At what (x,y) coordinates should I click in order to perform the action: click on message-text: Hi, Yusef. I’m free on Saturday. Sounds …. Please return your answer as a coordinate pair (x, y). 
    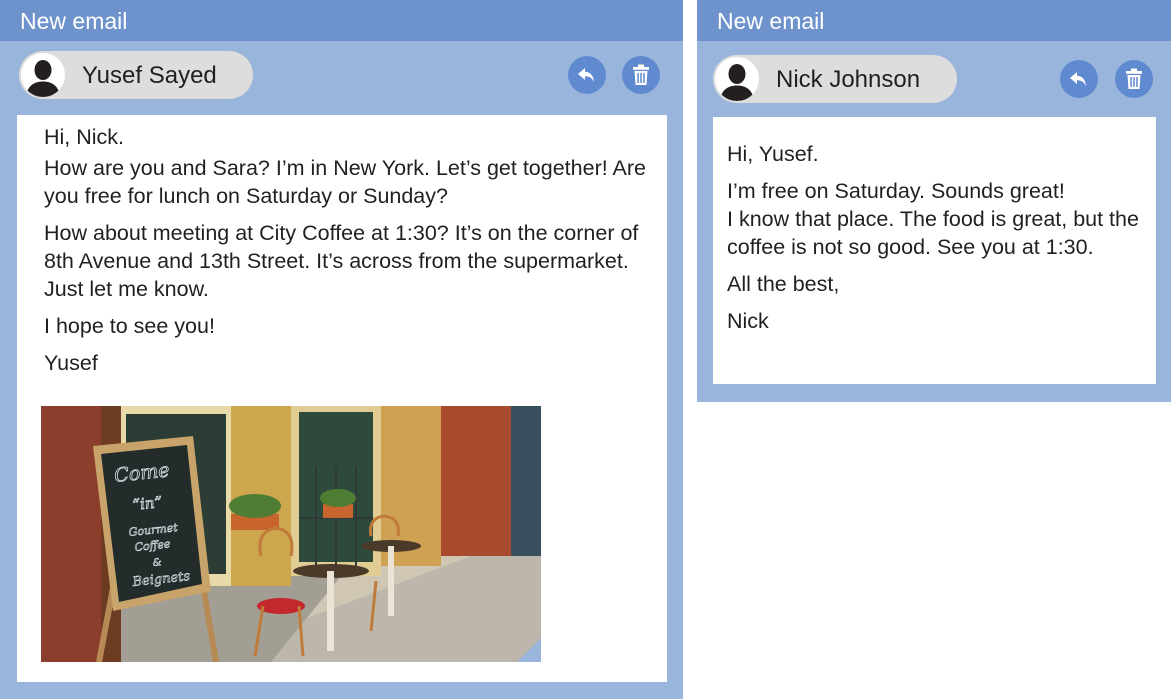
    Looking at the image, I should click on (941, 237).